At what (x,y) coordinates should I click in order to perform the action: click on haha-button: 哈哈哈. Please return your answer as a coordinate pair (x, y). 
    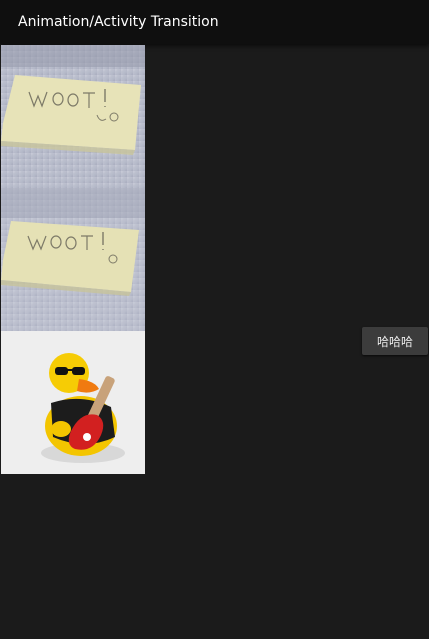
    Looking at the image, I should click on (395, 341).